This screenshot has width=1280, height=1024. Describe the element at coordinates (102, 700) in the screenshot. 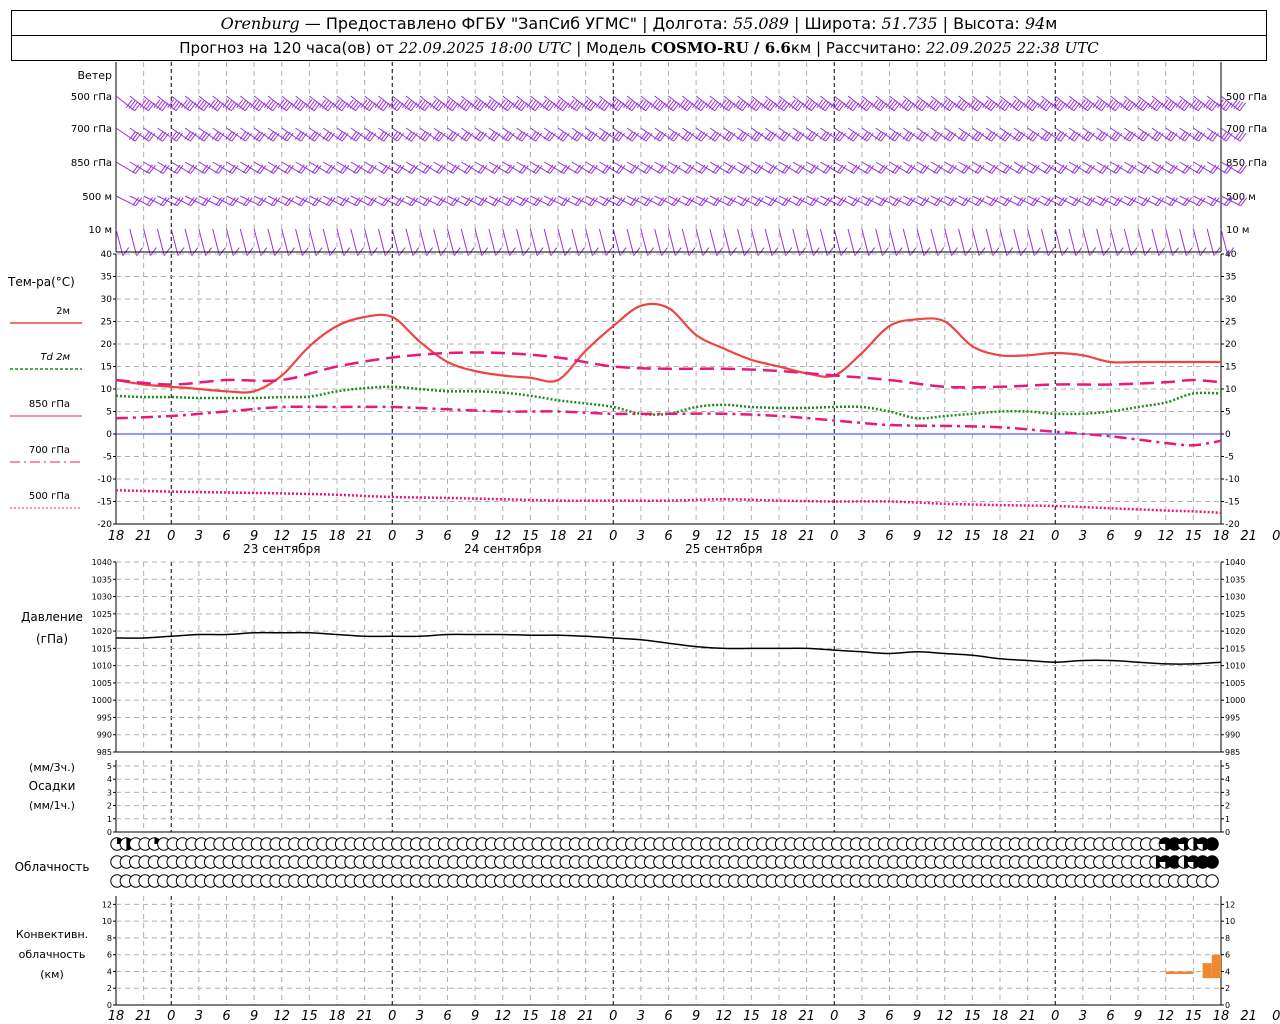

I see `pressure-tick-left: 1000` at that location.